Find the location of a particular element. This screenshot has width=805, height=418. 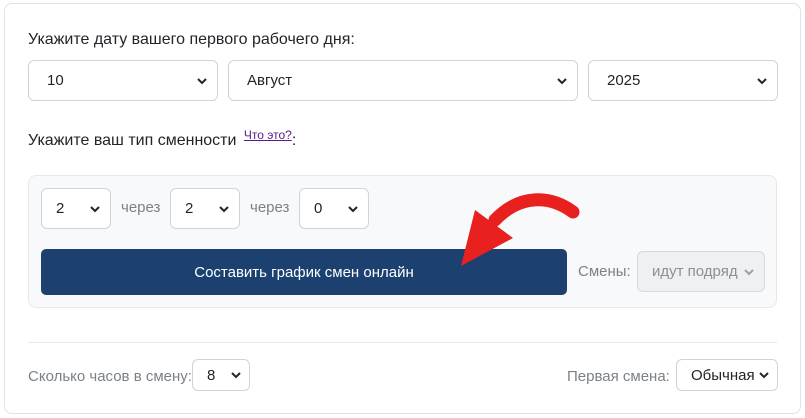

shift-type-text: Укажите ваш тип сменности is located at coordinates (132, 140).